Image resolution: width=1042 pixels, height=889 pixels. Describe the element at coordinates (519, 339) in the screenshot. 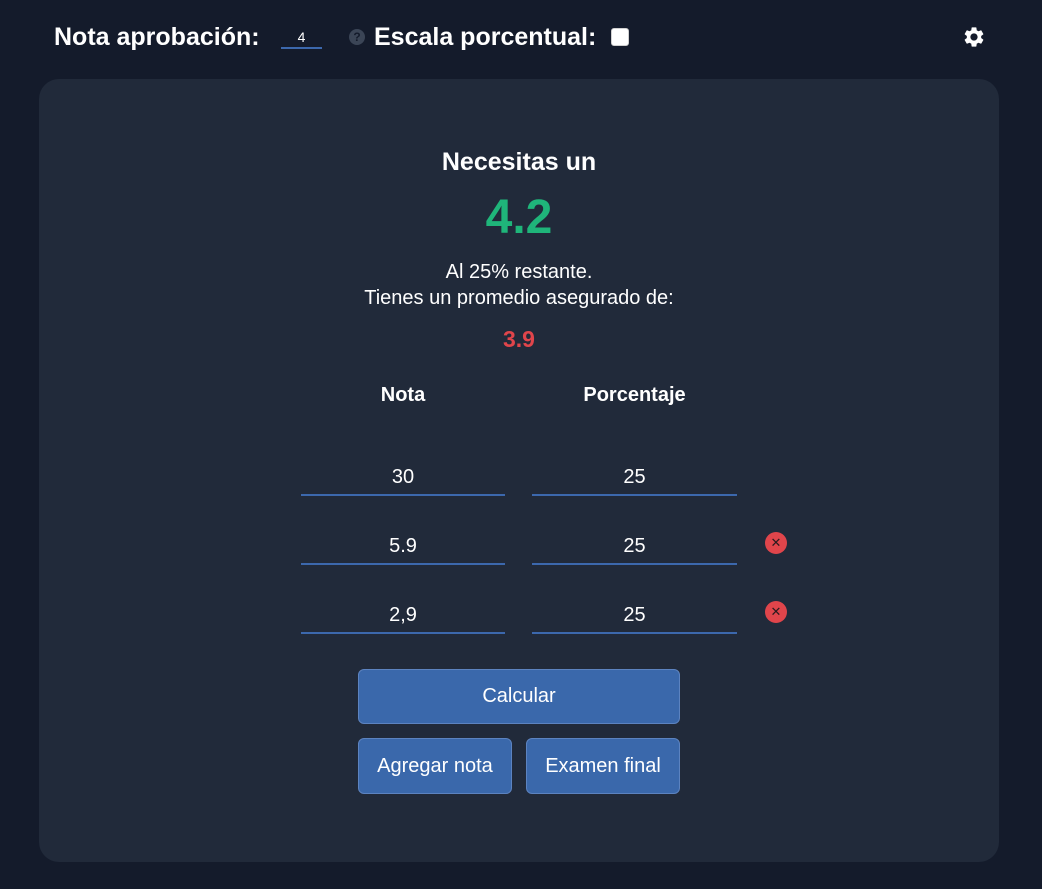

I see `secured-average-value: 3.9` at that location.